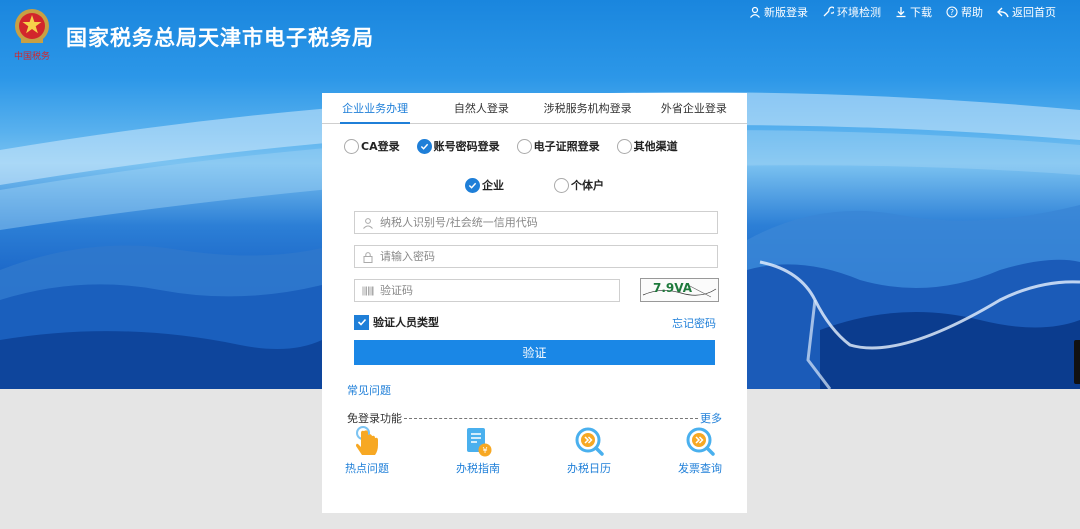 The height and width of the screenshot is (529, 1080). Describe the element at coordinates (694, 108) in the screenshot. I see `tab-out-of-province: 外省企业登录` at that location.